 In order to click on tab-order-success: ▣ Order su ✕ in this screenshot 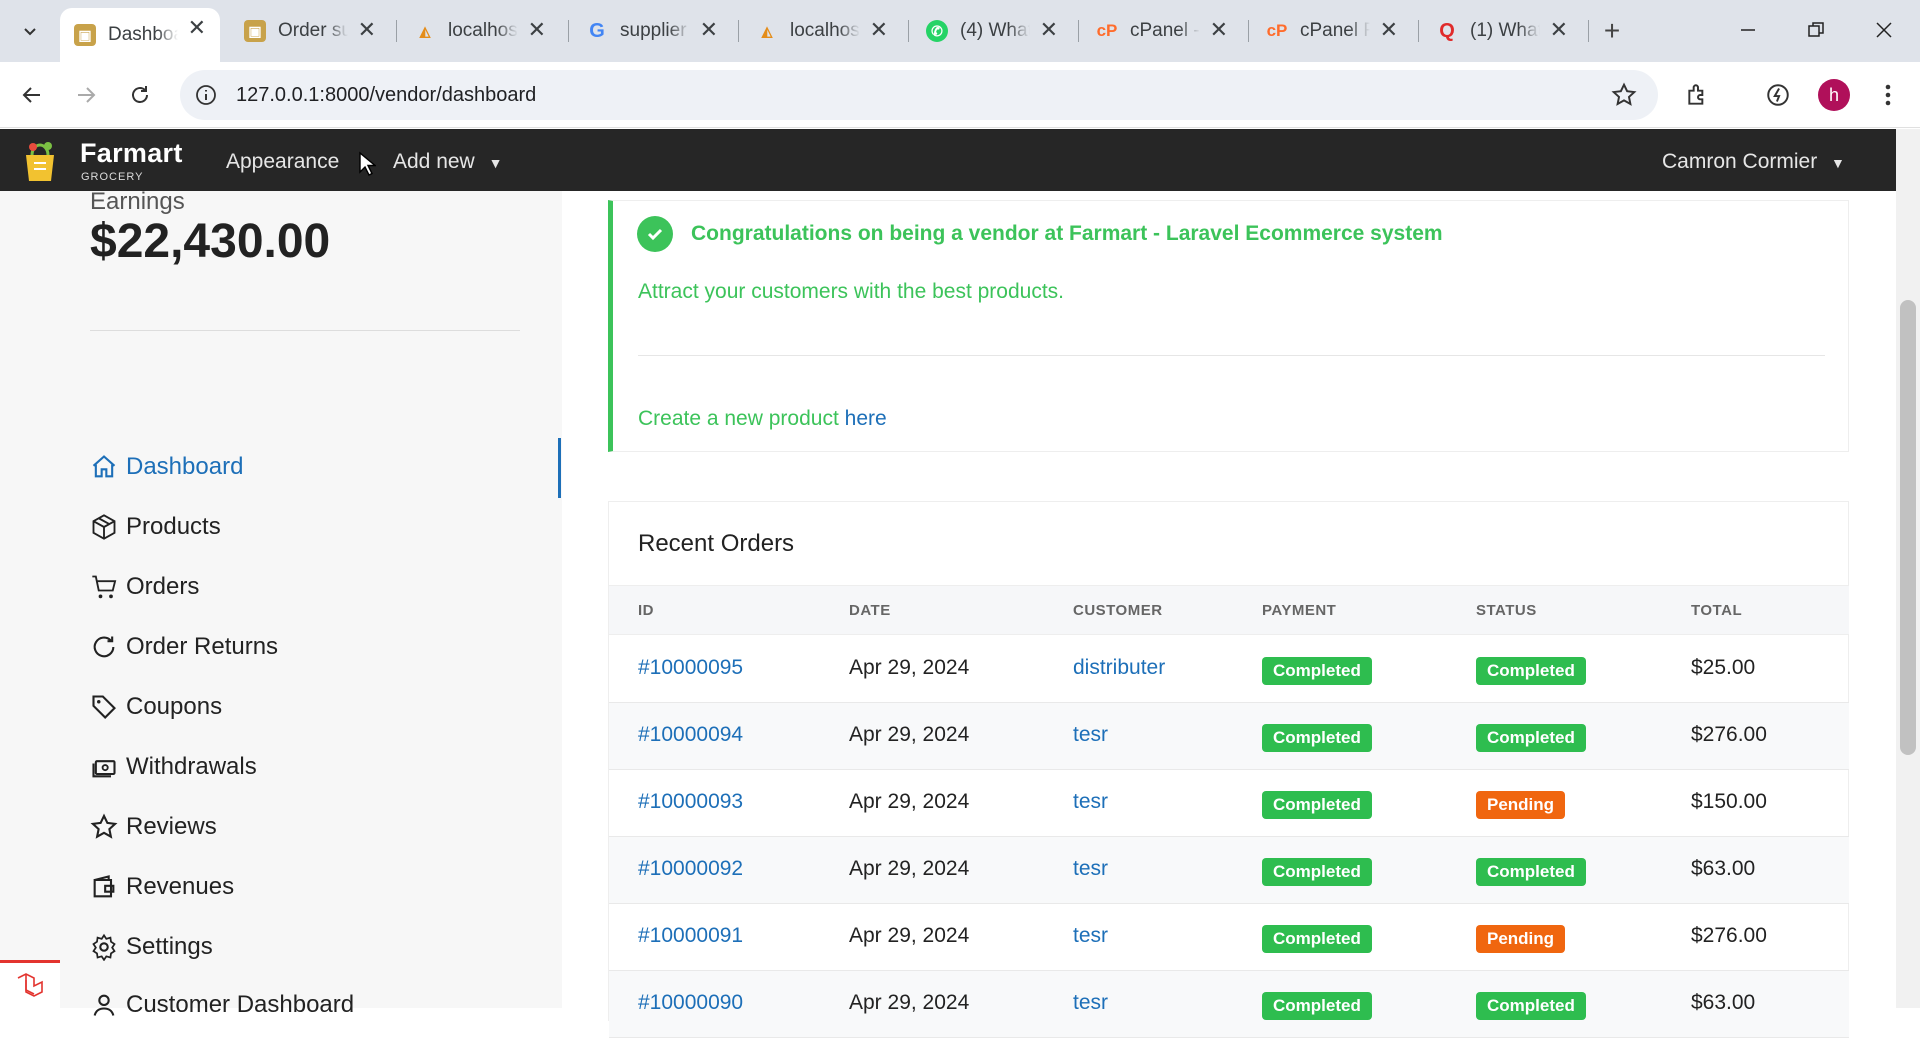, I will do `click(310, 31)`.